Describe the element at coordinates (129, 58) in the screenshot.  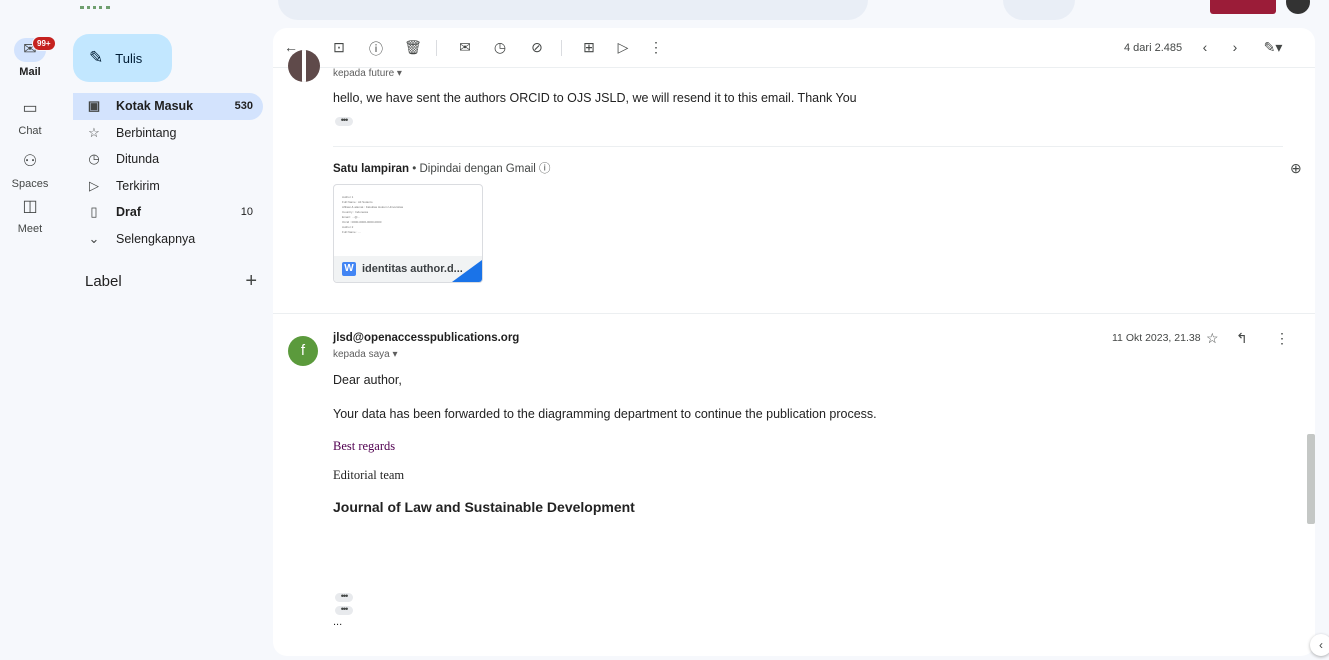
I see `compose-label: Tulis` at that location.